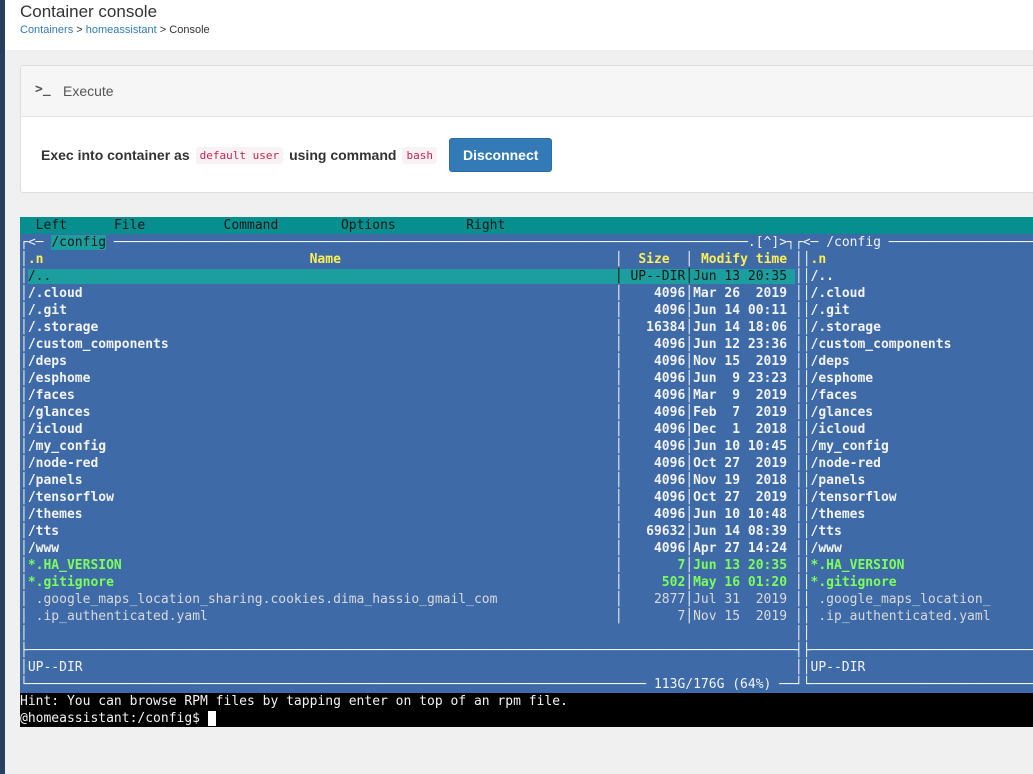  Describe the element at coordinates (744, 259) in the screenshot. I see `left-col-modify: Modify time` at that location.